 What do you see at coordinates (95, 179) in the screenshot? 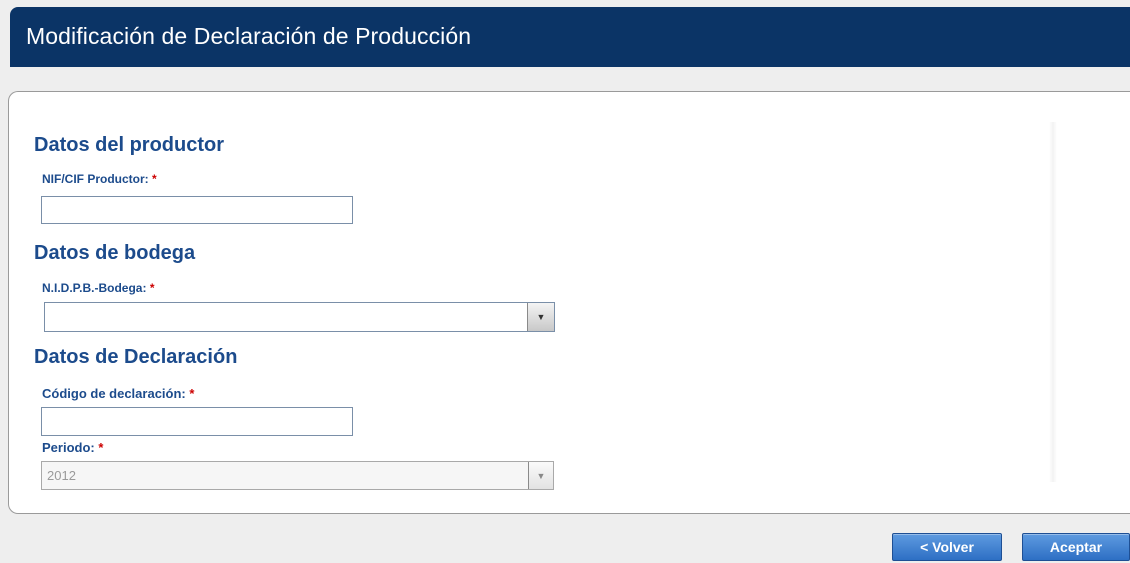
I see `nif-label-text: NIF/CIF Productor:` at bounding box center [95, 179].